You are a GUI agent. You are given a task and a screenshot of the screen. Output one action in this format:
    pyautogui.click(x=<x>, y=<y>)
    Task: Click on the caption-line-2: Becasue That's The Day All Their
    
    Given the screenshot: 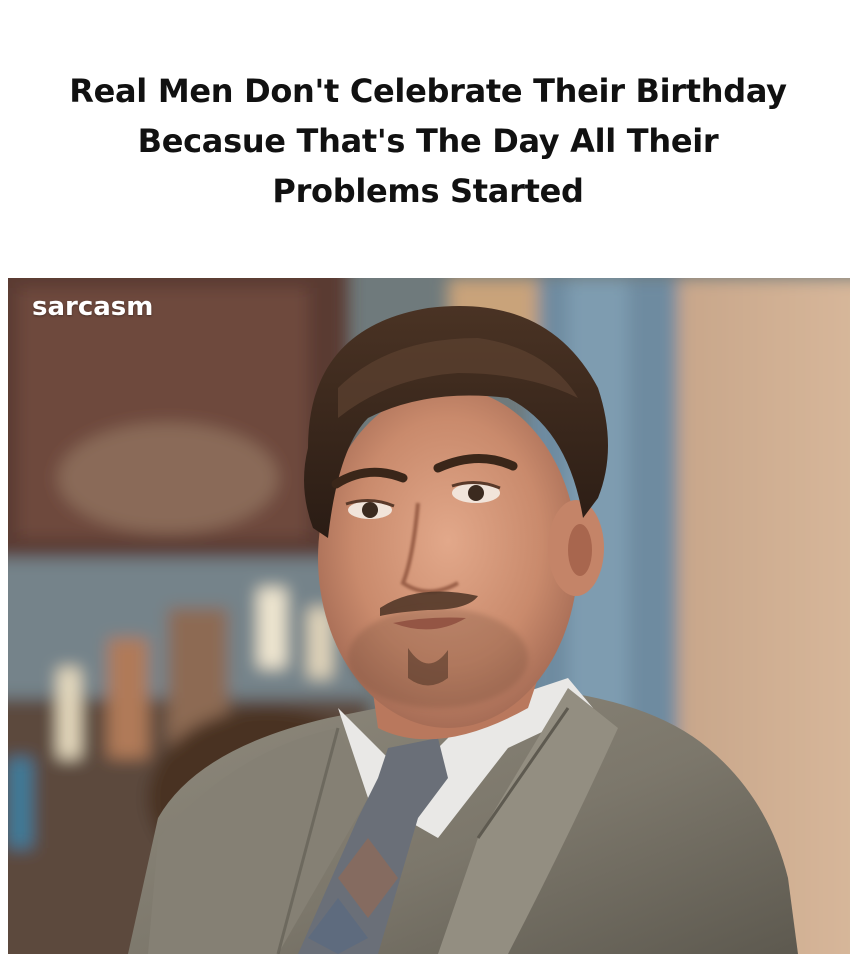 What is the action you would take?
    pyautogui.click(x=428, y=141)
    